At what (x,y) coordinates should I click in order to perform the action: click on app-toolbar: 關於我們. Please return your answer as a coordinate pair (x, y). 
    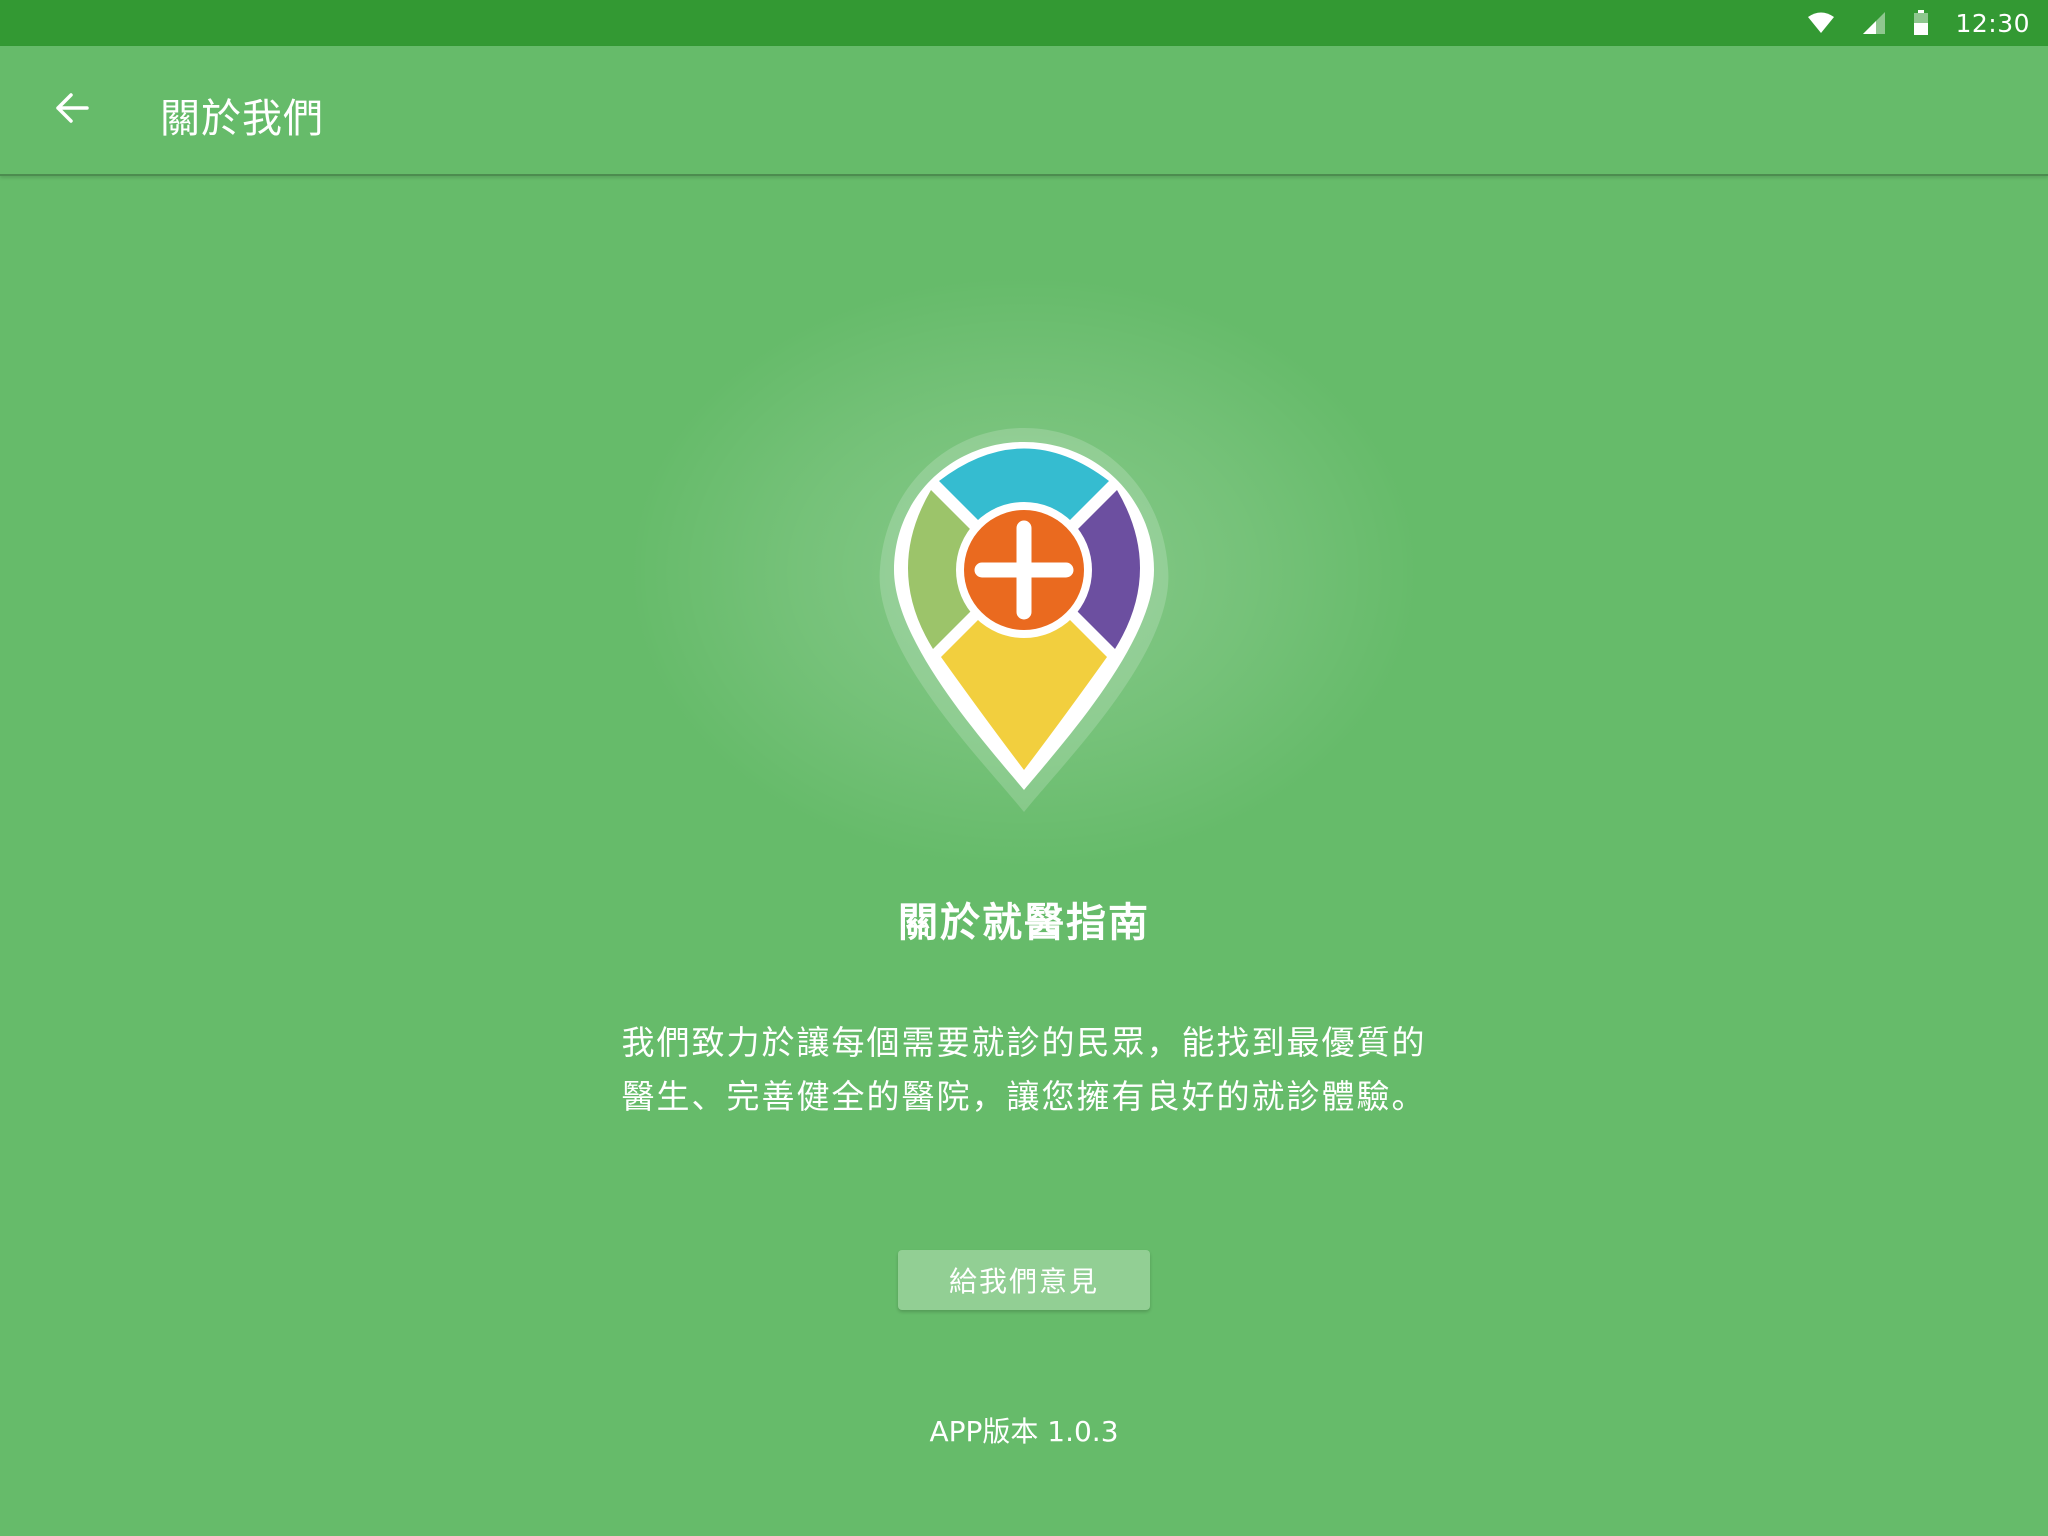
    Looking at the image, I should click on (1024, 111).